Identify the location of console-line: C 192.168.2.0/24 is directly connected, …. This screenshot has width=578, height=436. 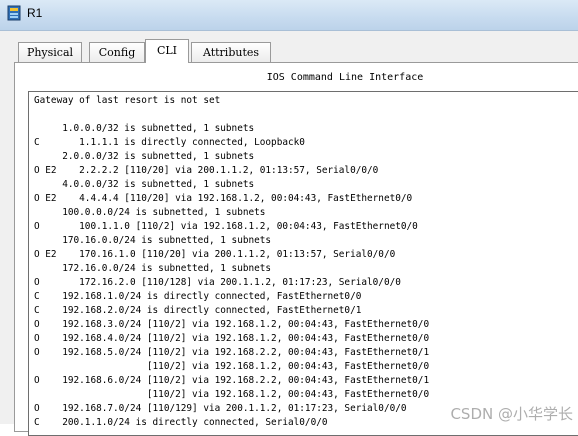
(198, 310).